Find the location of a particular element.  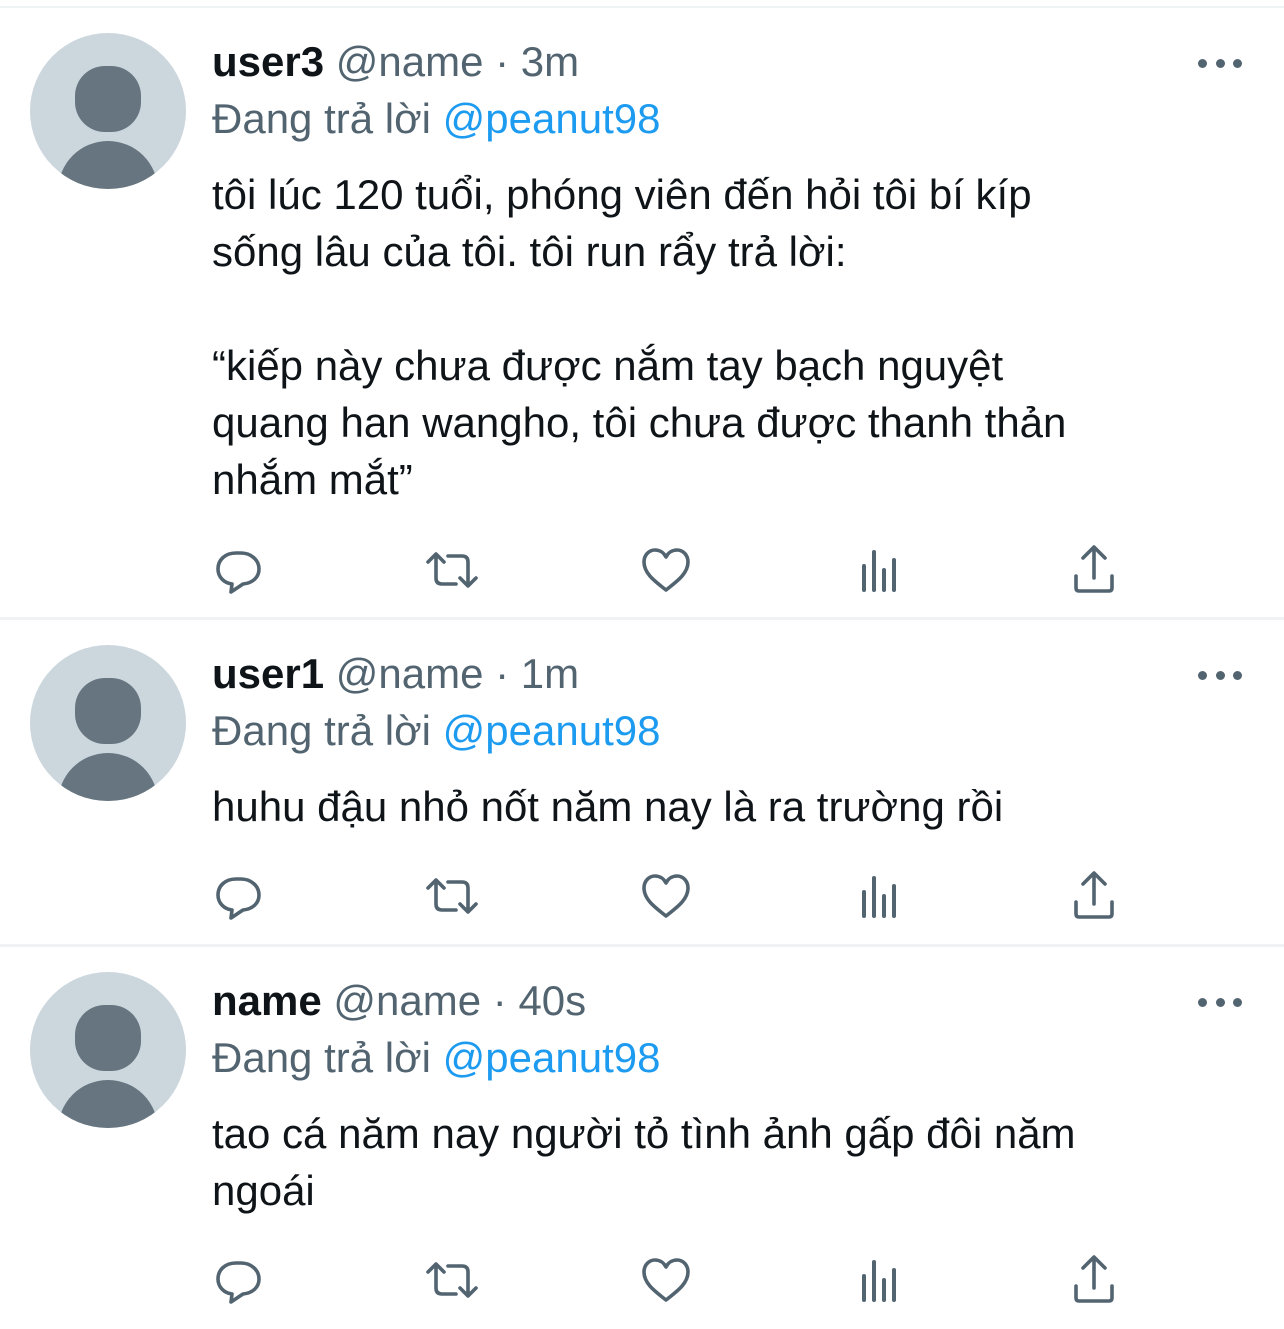

display-name: name is located at coordinates (267, 1000).